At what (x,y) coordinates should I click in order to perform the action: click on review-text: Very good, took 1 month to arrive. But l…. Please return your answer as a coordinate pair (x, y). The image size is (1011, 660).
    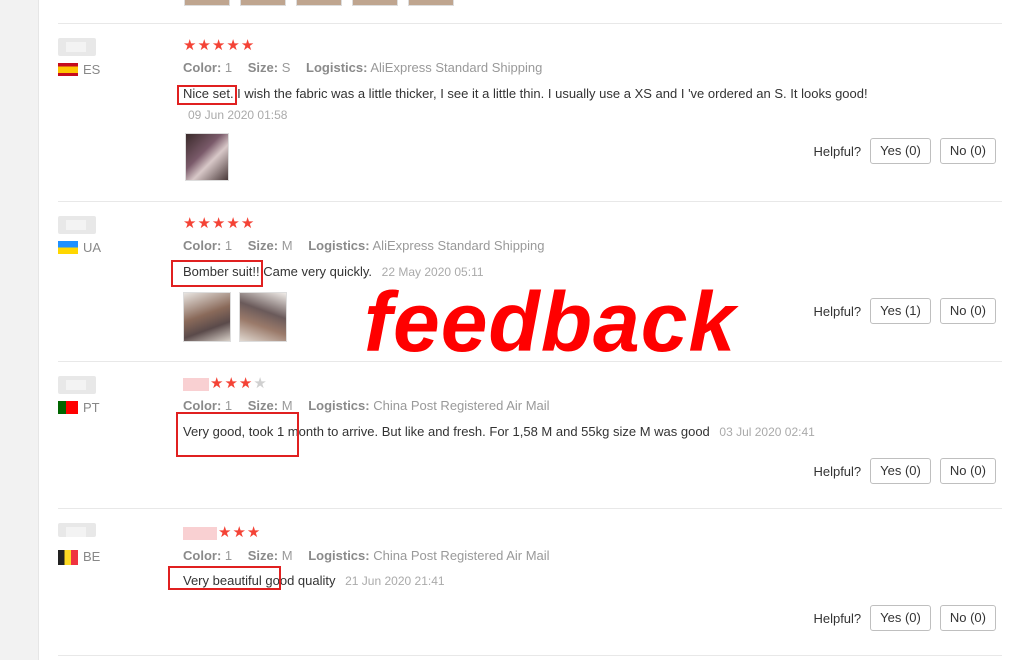
    Looking at the image, I should click on (446, 431).